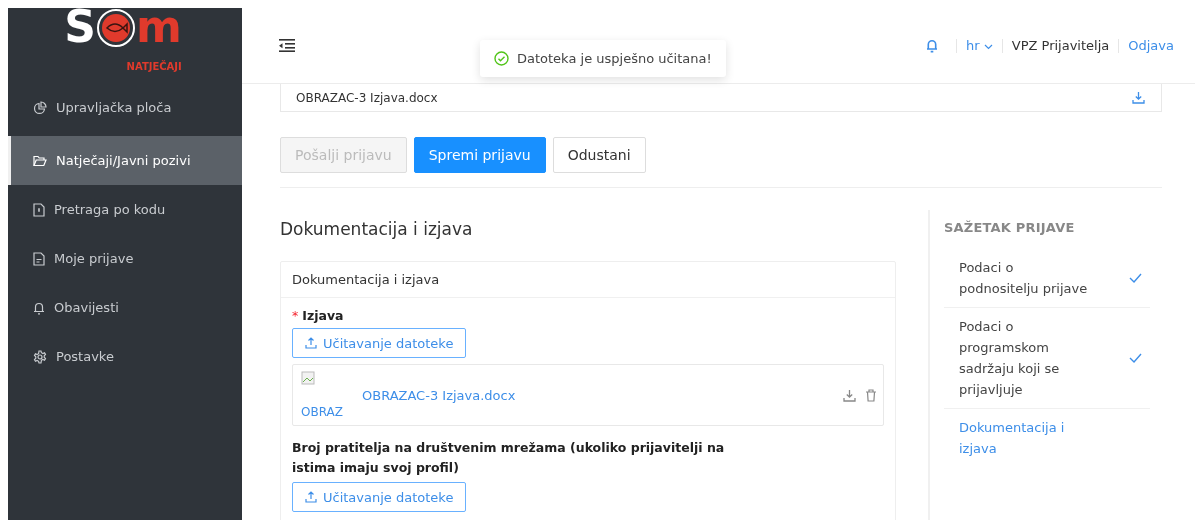 This screenshot has height=520, width=1195. Describe the element at coordinates (40, 107) in the screenshot. I see `pie-chart-icon` at that location.